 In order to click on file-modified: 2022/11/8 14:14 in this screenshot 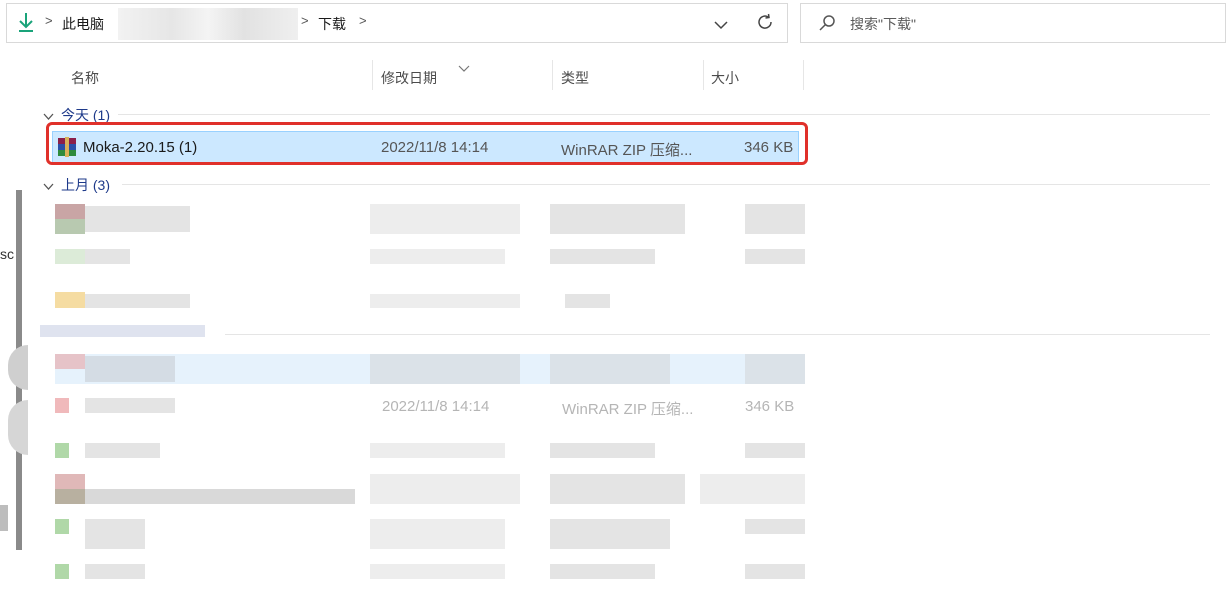, I will do `click(435, 147)`.